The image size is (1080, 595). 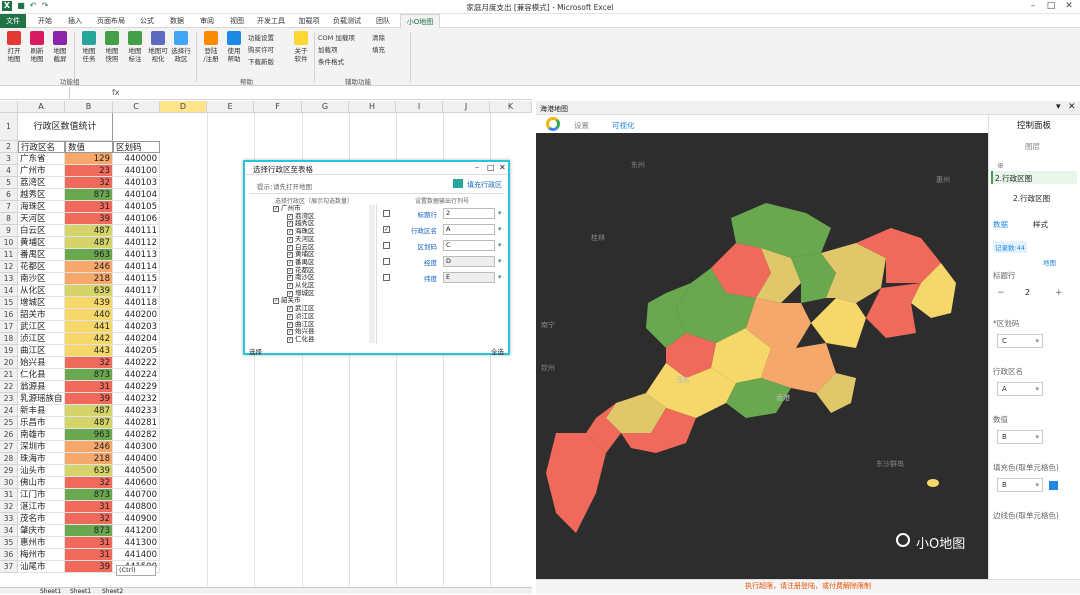 I want to click on value-cell: 639, so click(x=89, y=471).